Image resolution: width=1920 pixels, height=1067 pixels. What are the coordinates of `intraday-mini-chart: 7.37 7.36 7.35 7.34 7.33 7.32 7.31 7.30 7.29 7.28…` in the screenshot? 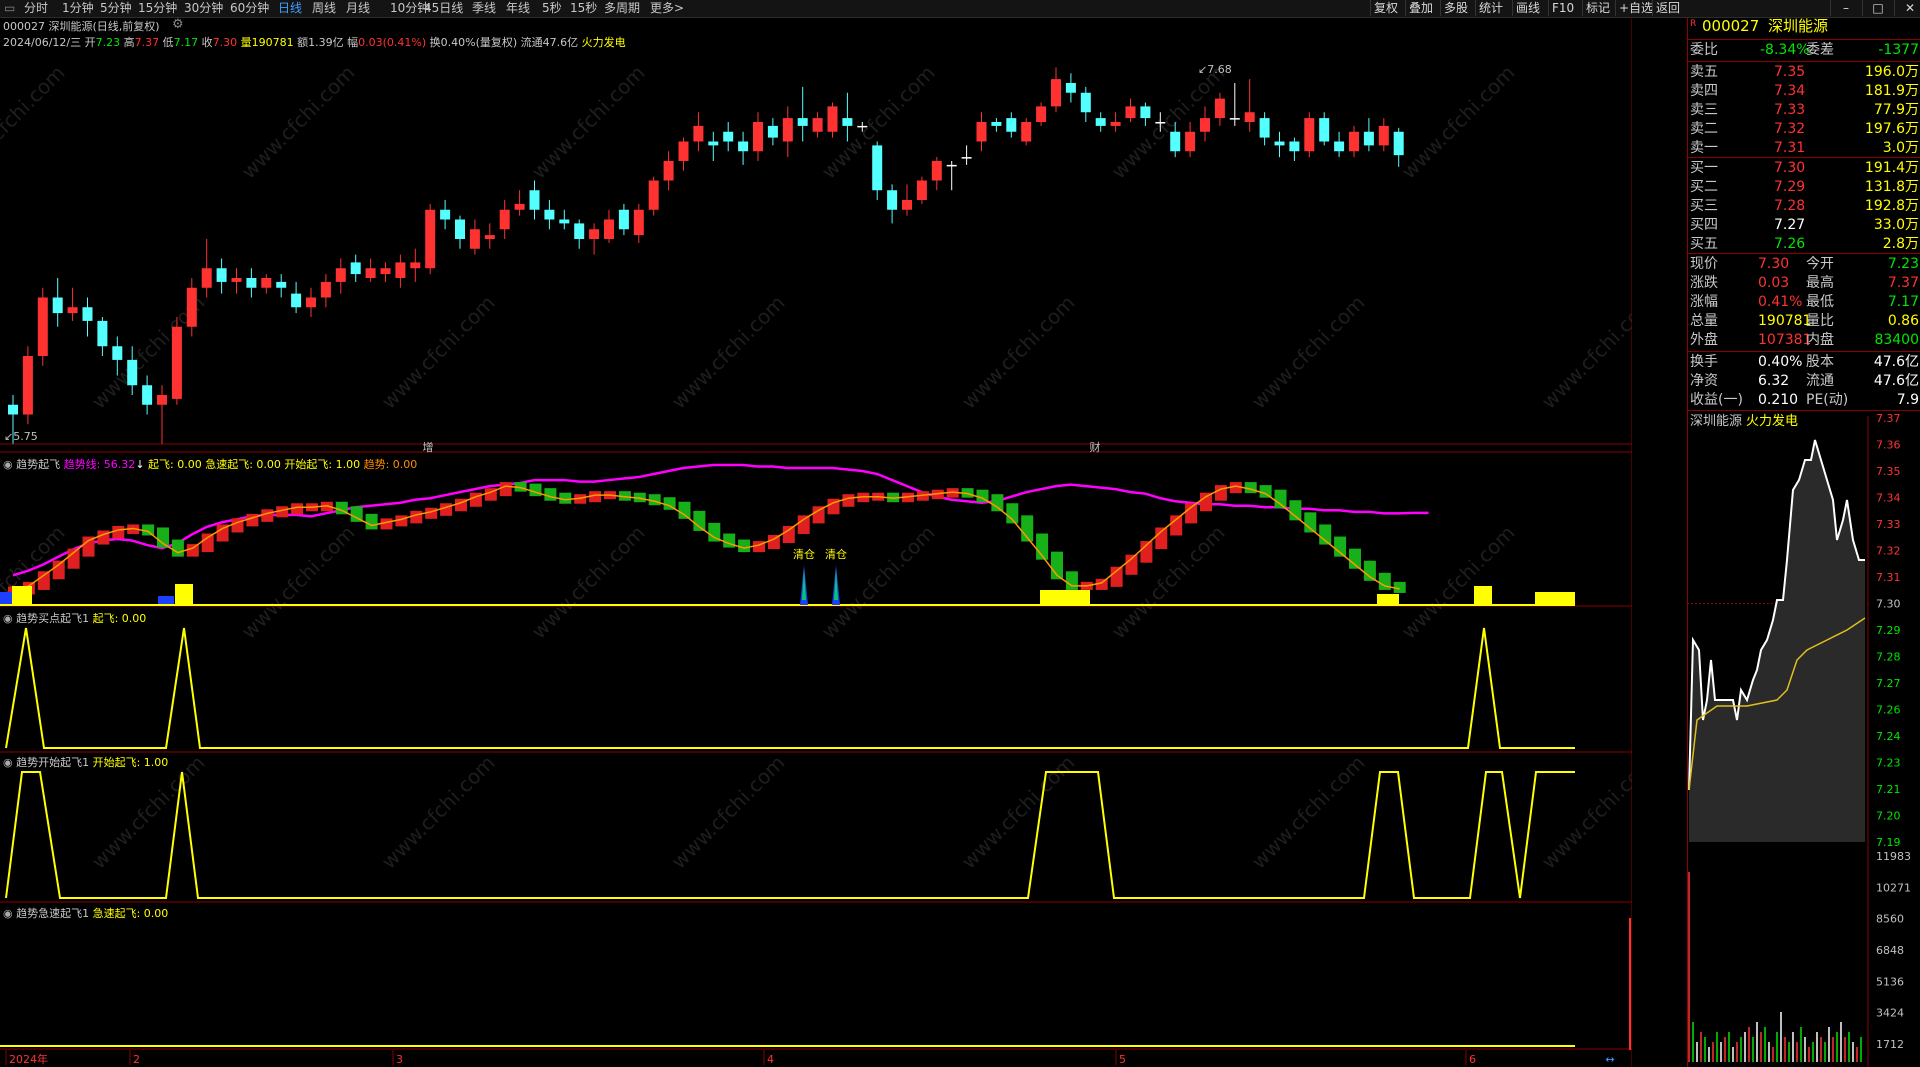 It's located at (1803, 533).